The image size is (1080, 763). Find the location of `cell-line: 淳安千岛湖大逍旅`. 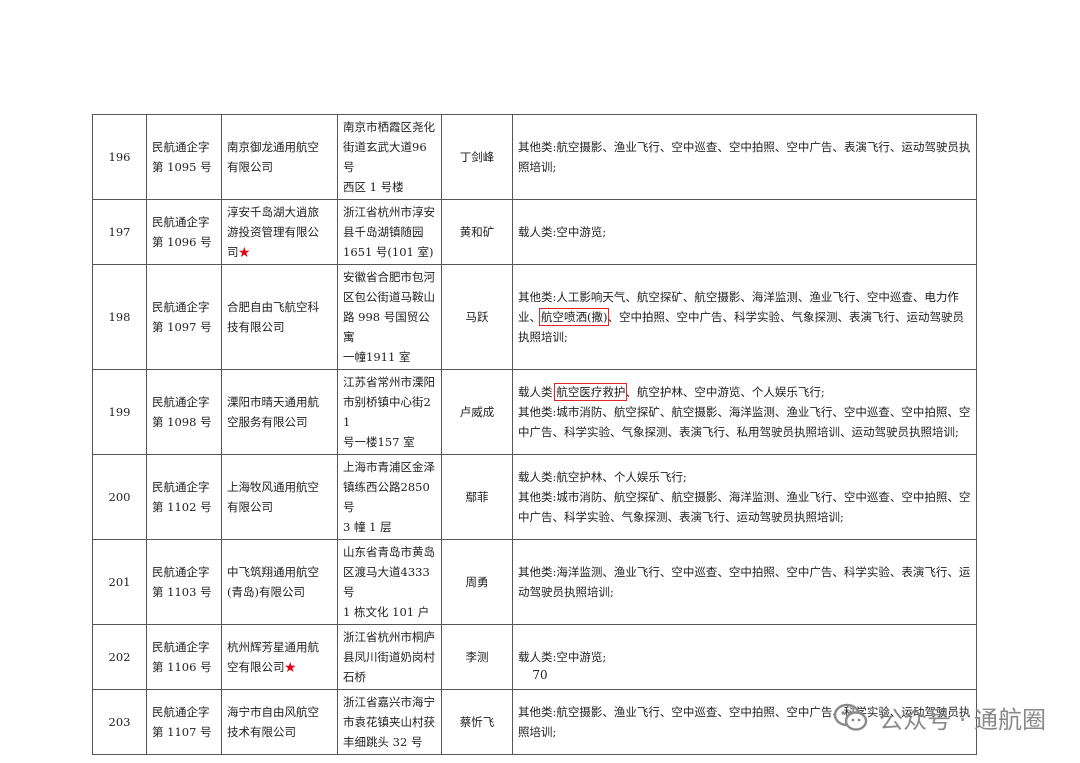

cell-line: 淳安千岛湖大逍旅 is located at coordinates (273, 212).